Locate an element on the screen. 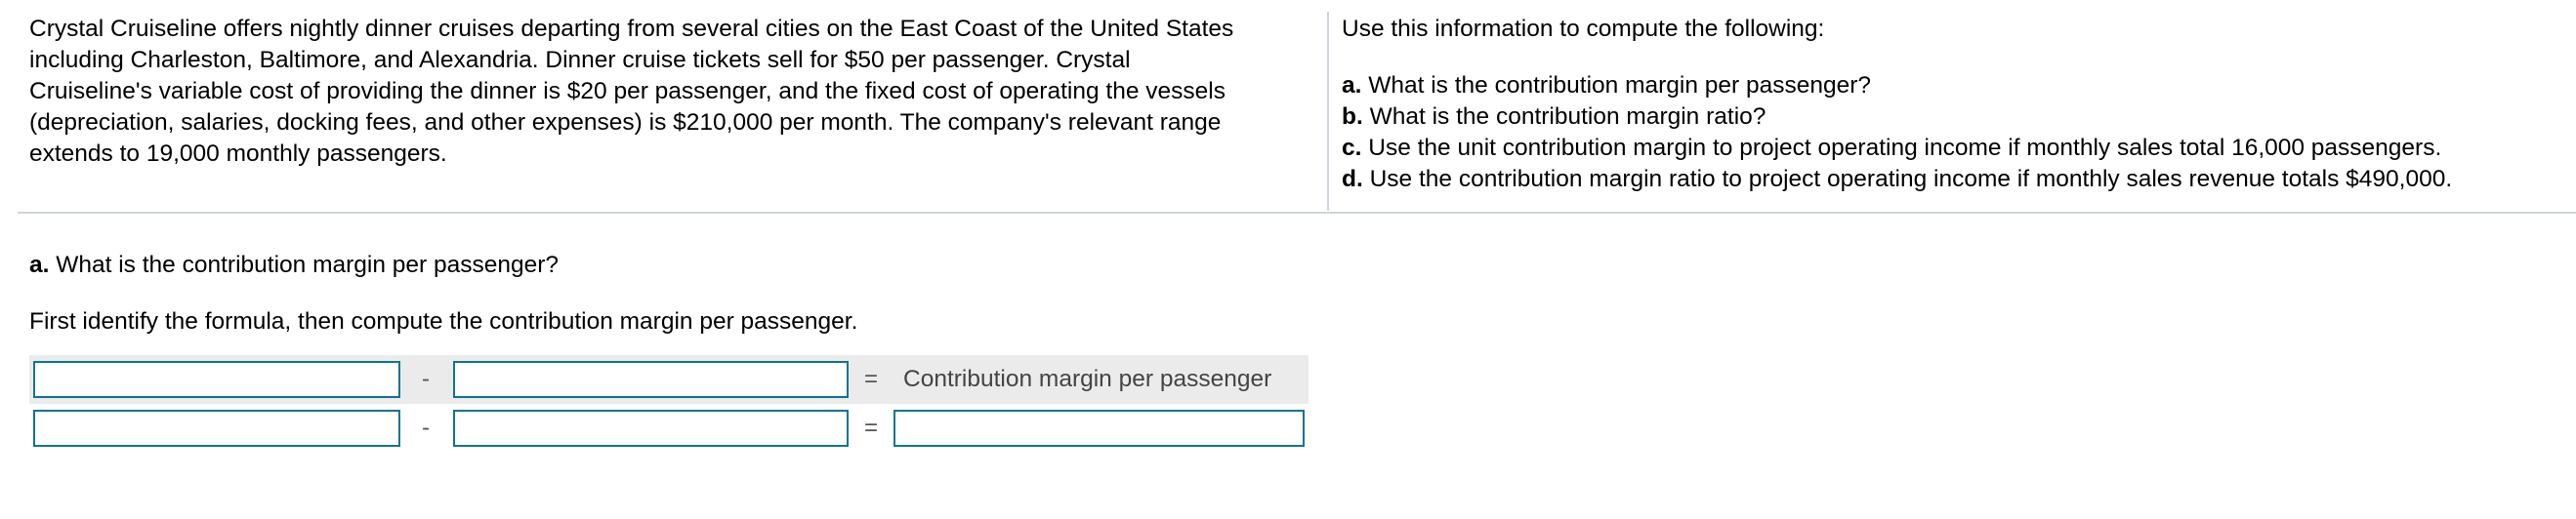  task-letter: a. is located at coordinates (1352, 85).